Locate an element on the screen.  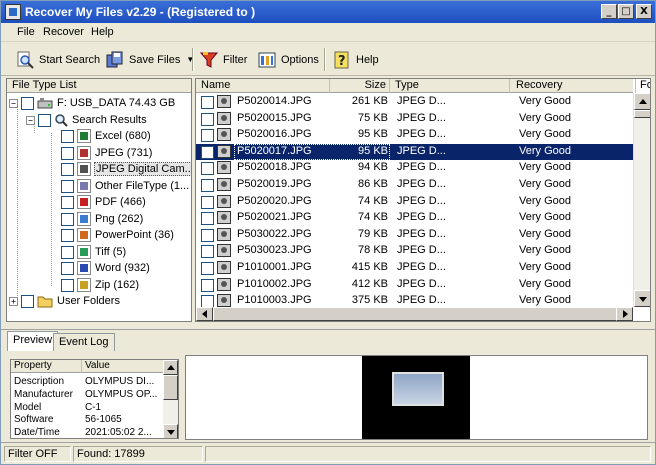
property-value: 56-1065 is located at coordinates (103, 420).